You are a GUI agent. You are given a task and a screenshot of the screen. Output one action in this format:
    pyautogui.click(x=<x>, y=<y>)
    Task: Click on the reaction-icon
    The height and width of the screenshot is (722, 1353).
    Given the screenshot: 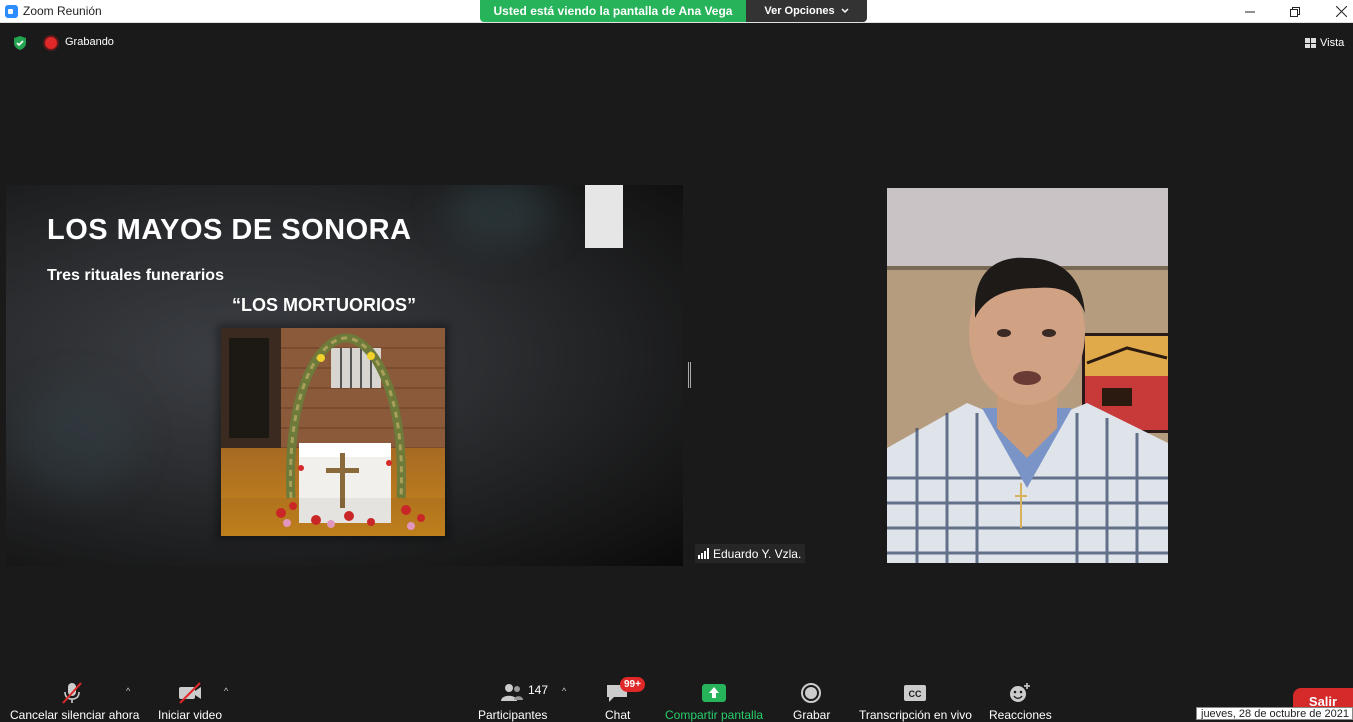 What is the action you would take?
    pyautogui.click(x=1020, y=692)
    